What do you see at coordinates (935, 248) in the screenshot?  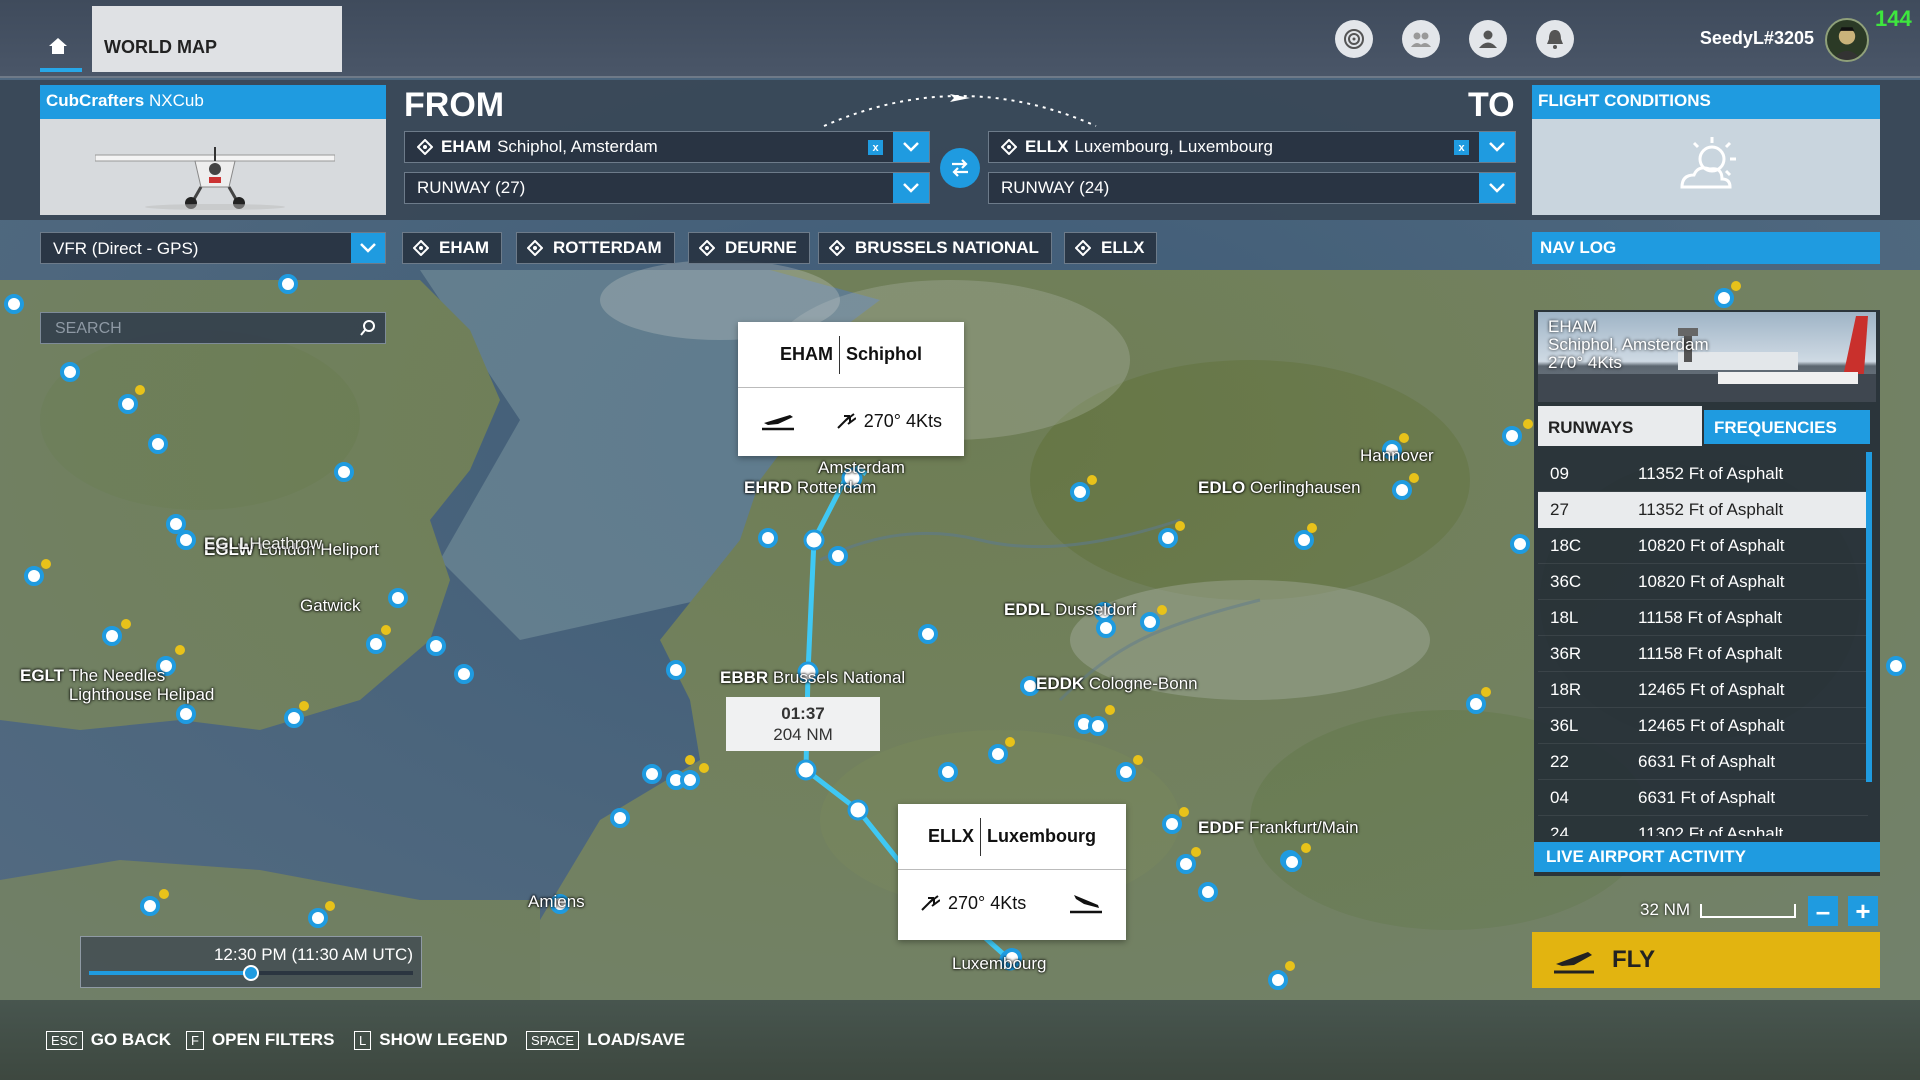 I see `waypoint-chip-brussels-national: BRUSSELS NATIONAL` at bounding box center [935, 248].